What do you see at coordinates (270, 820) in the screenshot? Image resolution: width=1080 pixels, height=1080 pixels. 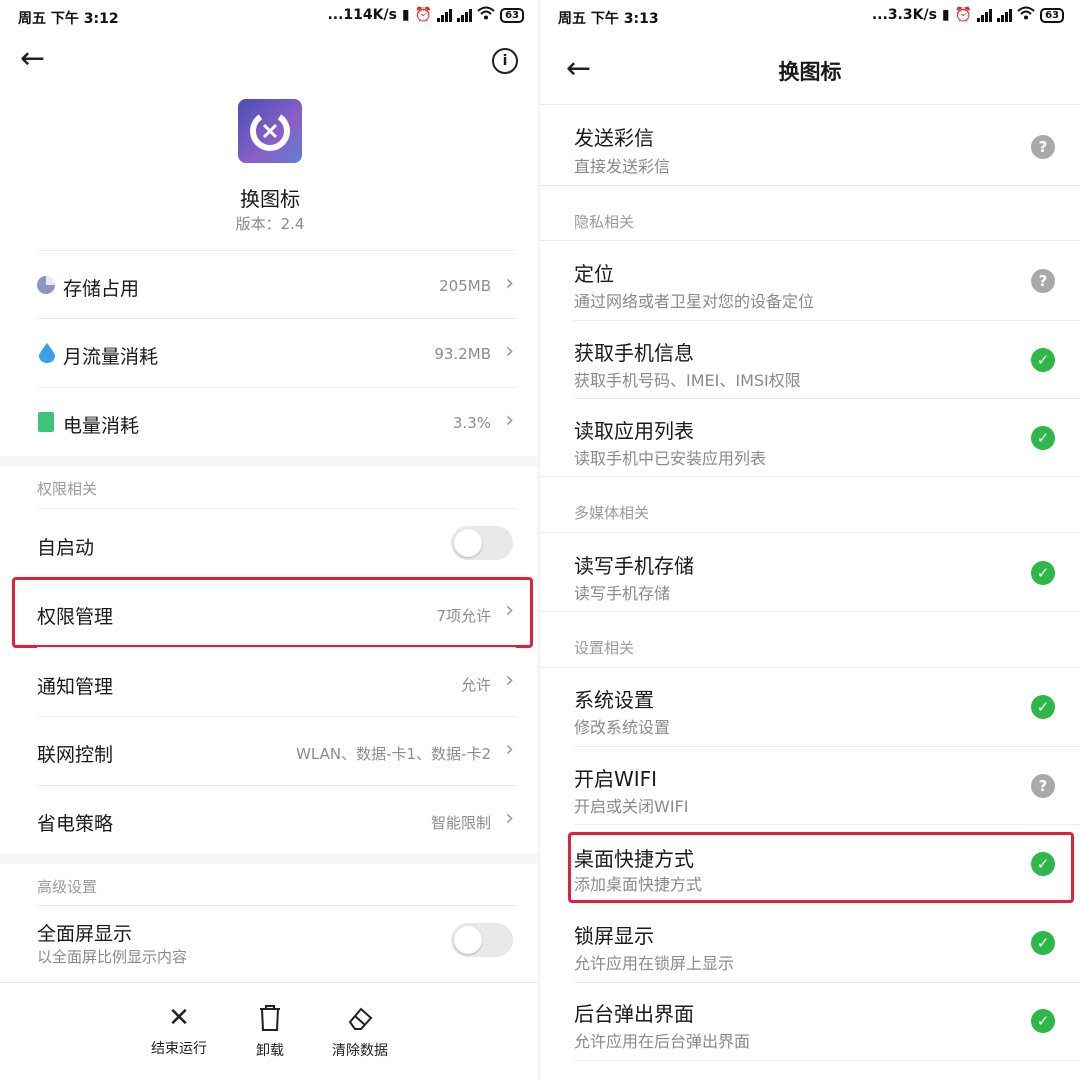 I see `power-policy-row: 省电策略 智能限制 ›` at bounding box center [270, 820].